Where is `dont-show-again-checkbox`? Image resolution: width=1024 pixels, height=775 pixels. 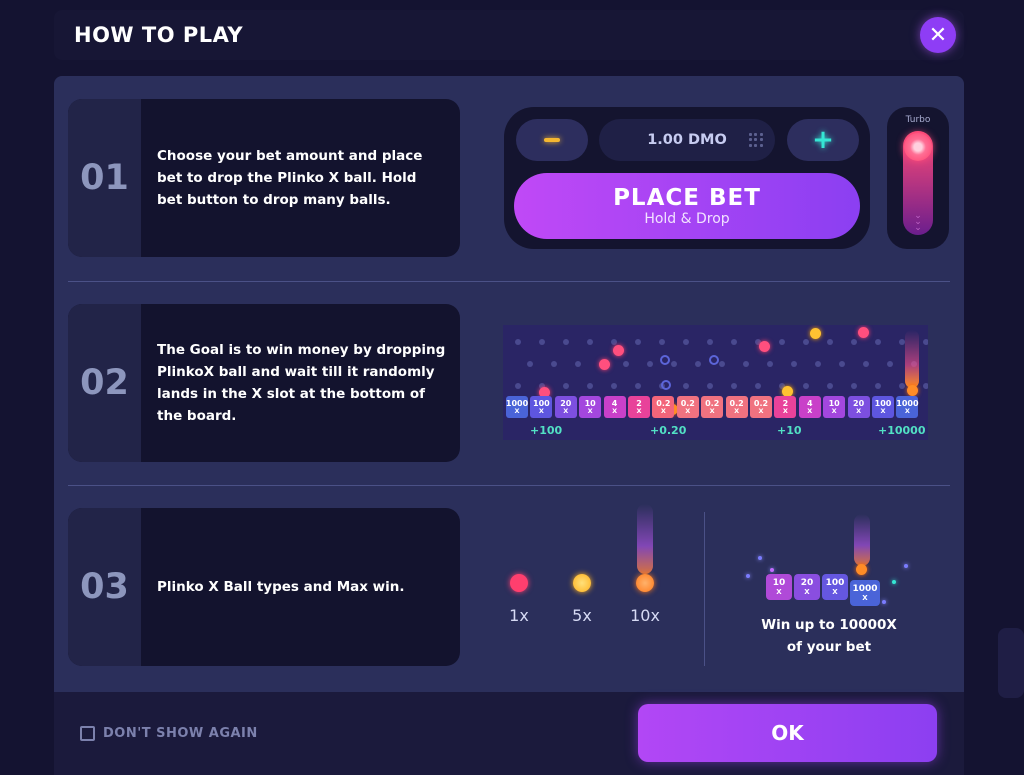
dont-show-again-checkbox is located at coordinates (87, 733).